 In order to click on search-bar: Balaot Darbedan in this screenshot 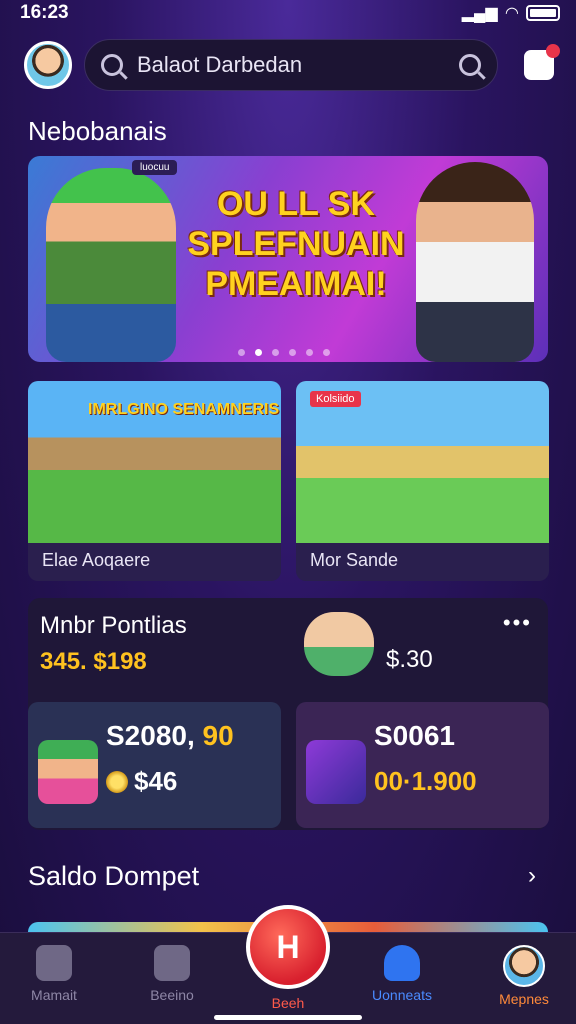, I will do `click(291, 65)`.